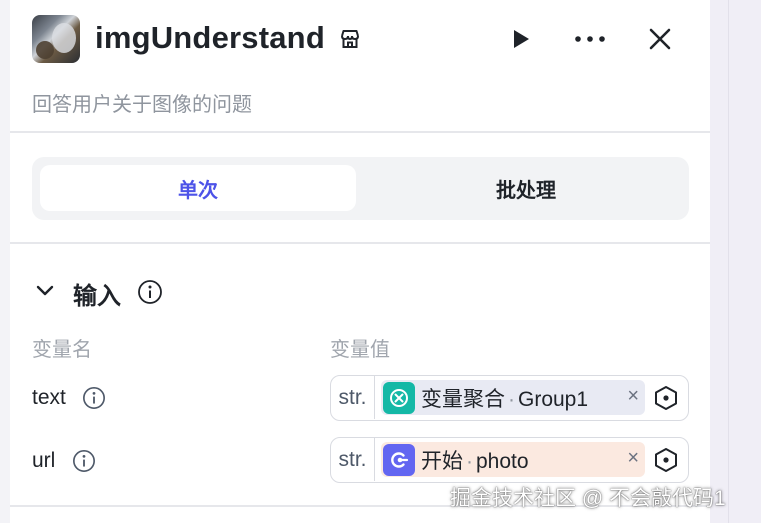  Describe the element at coordinates (210, 37) in the screenshot. I see `page-title: imgUnderstand` at that location.